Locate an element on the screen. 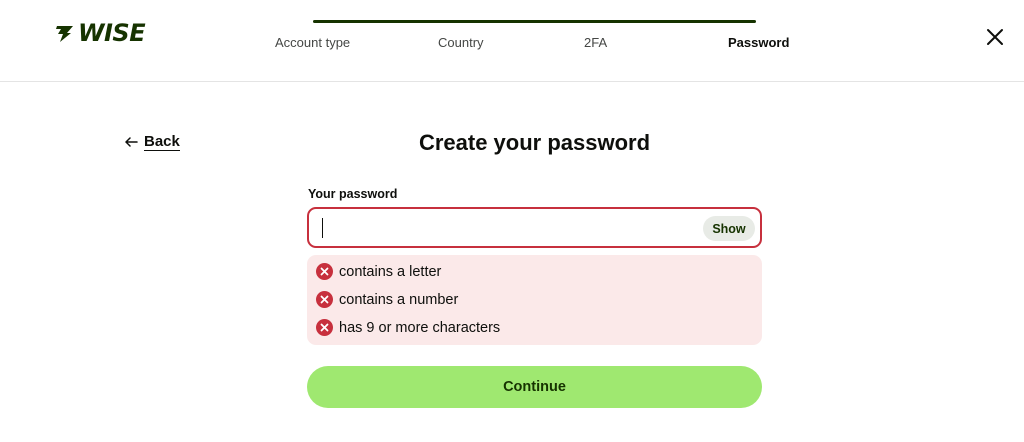  requirement-text: contains a letter is located at coordinates (390, 271).